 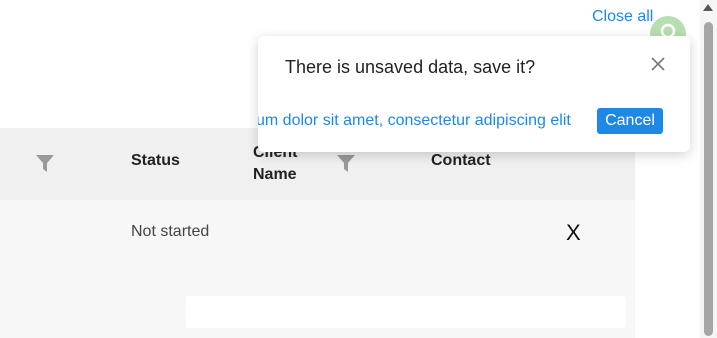 I want to click on input-placeholder-bar, so click(x=406, y=312).